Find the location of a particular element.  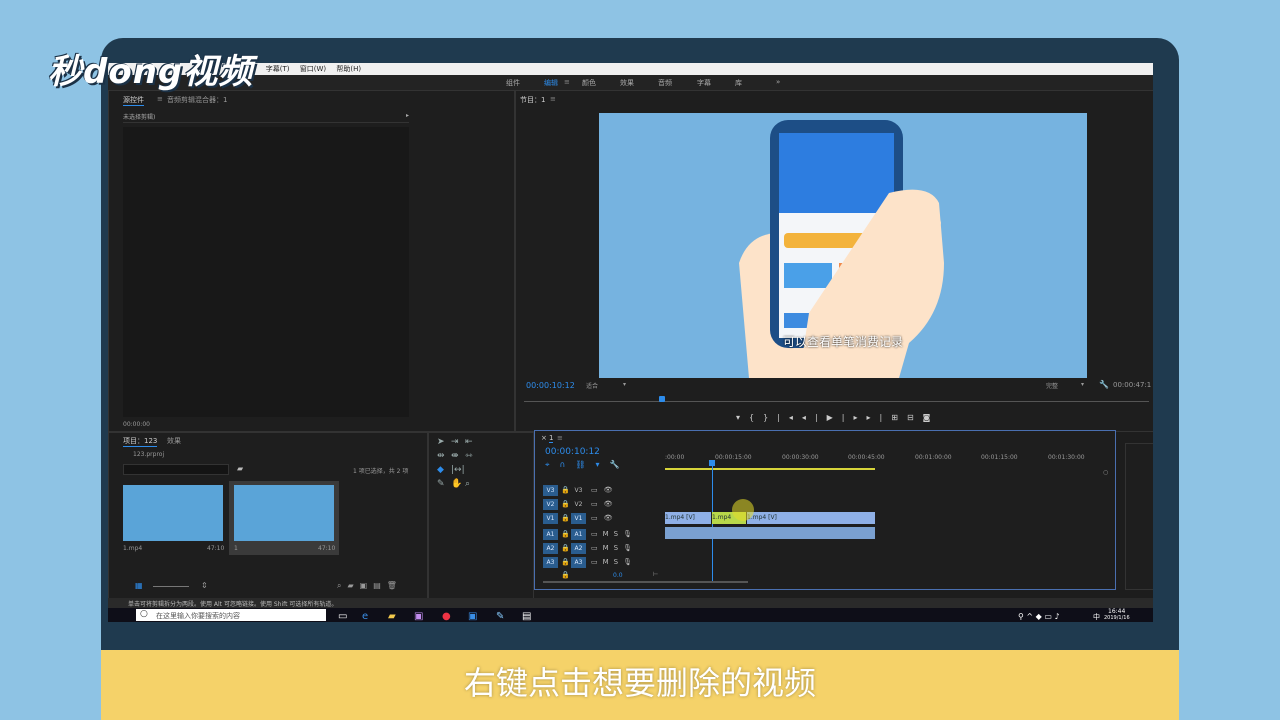

go-to-in-icon: |◂ is located at coordinates (789, 417).